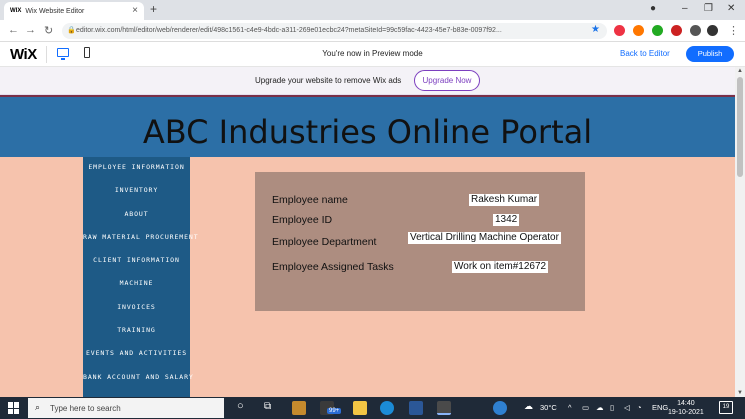  What do you see at coordinates (136, 190) in the screenshot?
I see `menu-item-inventory: INVENTORY` at bounding box center [136, 190].